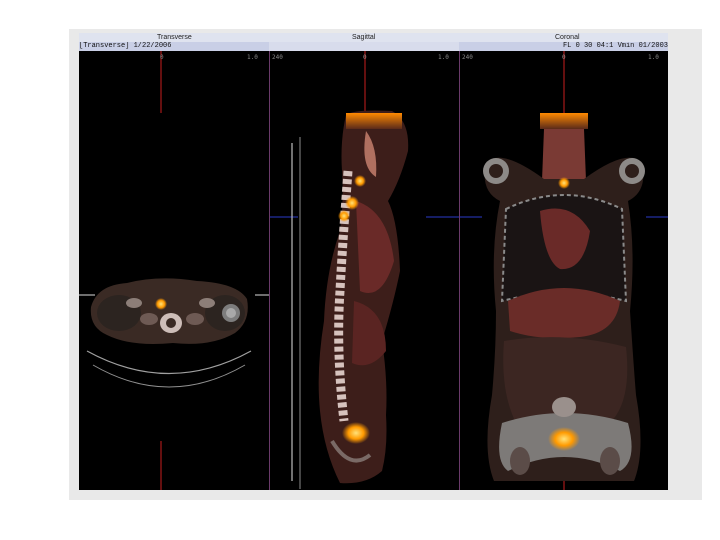  I want to click on transverse-header: Transverse, so click(174, 37).